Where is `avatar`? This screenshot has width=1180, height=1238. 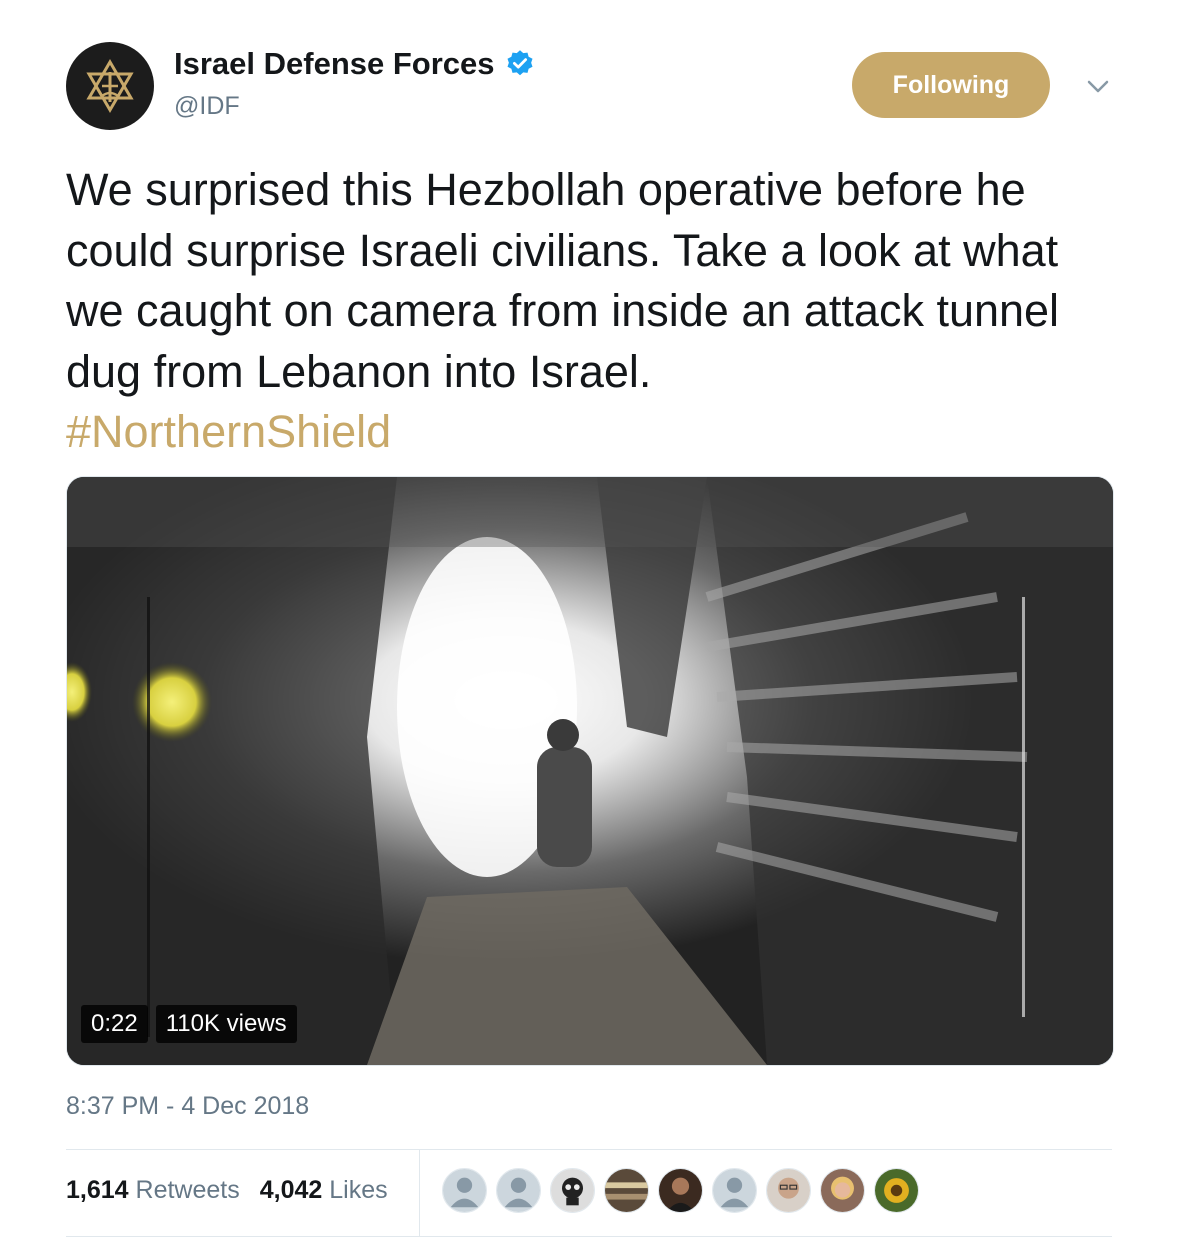
avatar is located at coordinates (110, 86).